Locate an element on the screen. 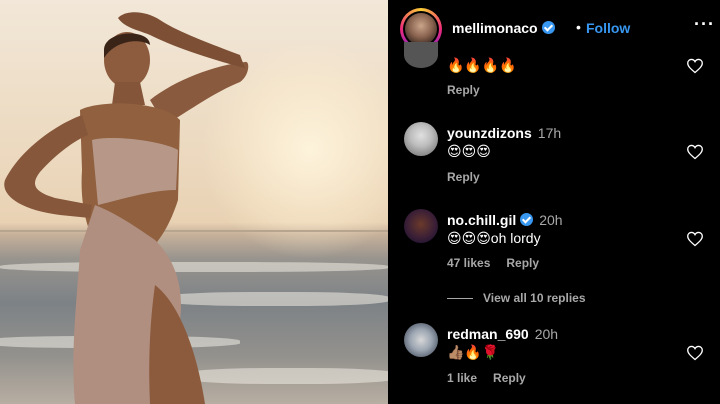  commenter-username: redman_690 20h is located at coordinates (502, 334).